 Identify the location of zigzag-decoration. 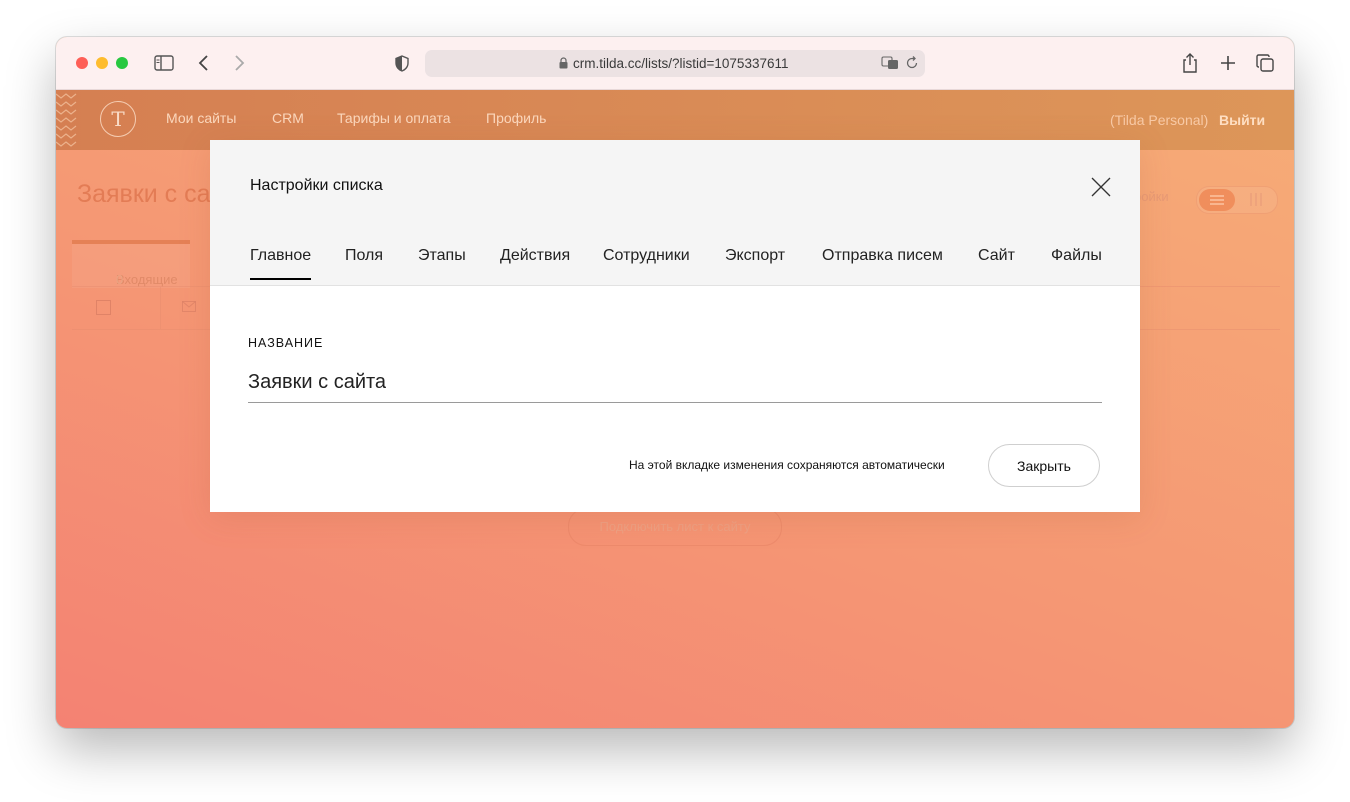
(66, 120).